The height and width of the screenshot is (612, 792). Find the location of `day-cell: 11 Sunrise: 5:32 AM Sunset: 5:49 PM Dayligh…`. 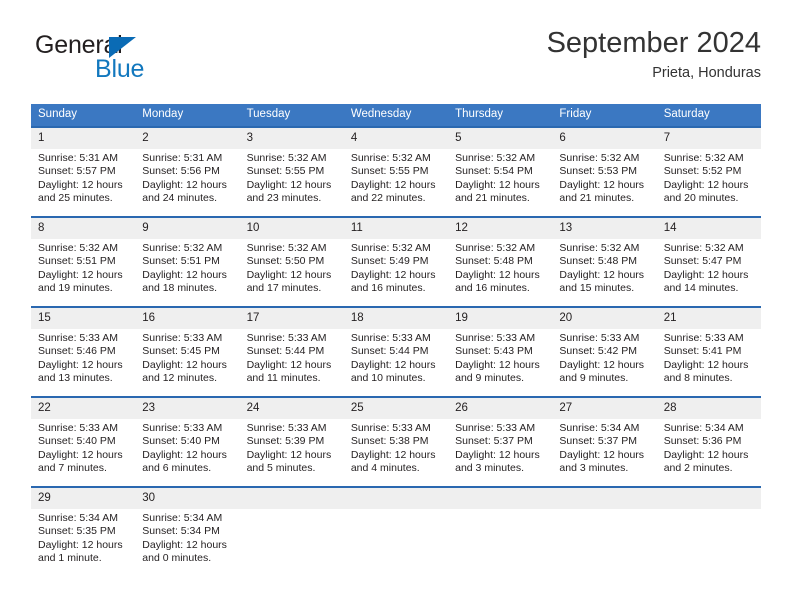

day-cell: 11 Sunrise: 5:32 AM Sunset: 5:49 PM Dayligh… is located at coordinates (396, 261).